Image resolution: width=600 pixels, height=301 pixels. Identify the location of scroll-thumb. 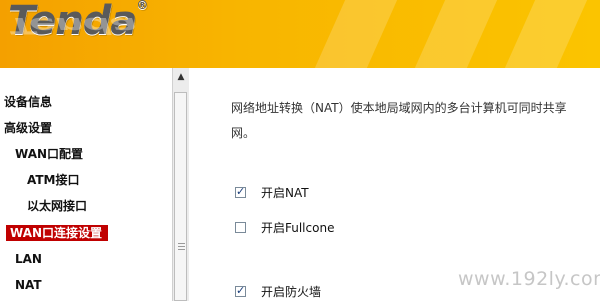
(180, 196).